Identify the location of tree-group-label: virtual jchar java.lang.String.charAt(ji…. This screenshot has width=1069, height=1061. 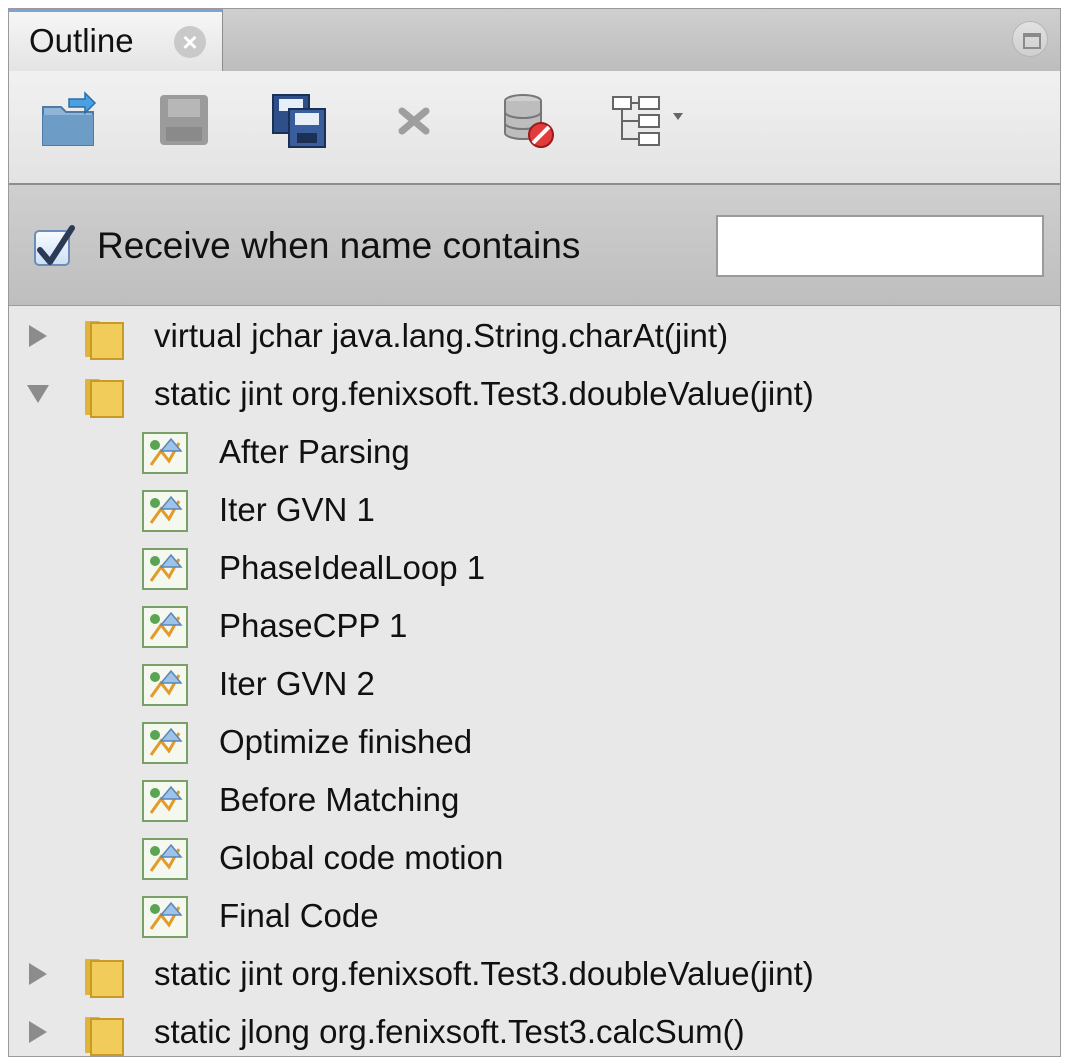
(441, 335).